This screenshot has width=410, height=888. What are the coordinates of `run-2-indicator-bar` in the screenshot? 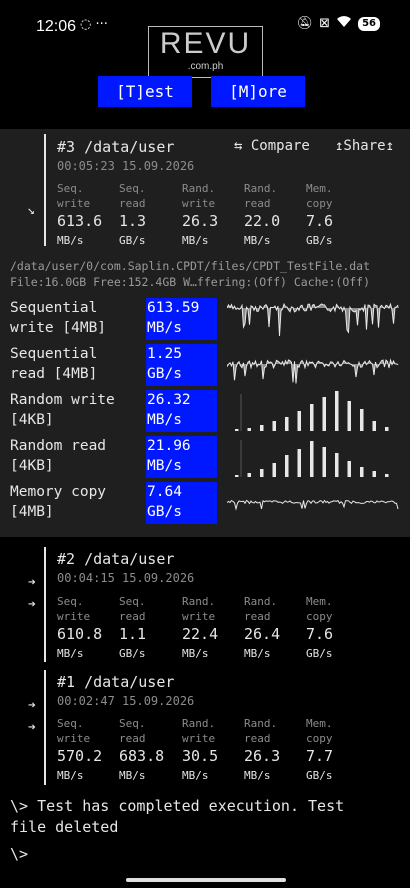 It's located at (45, 604).